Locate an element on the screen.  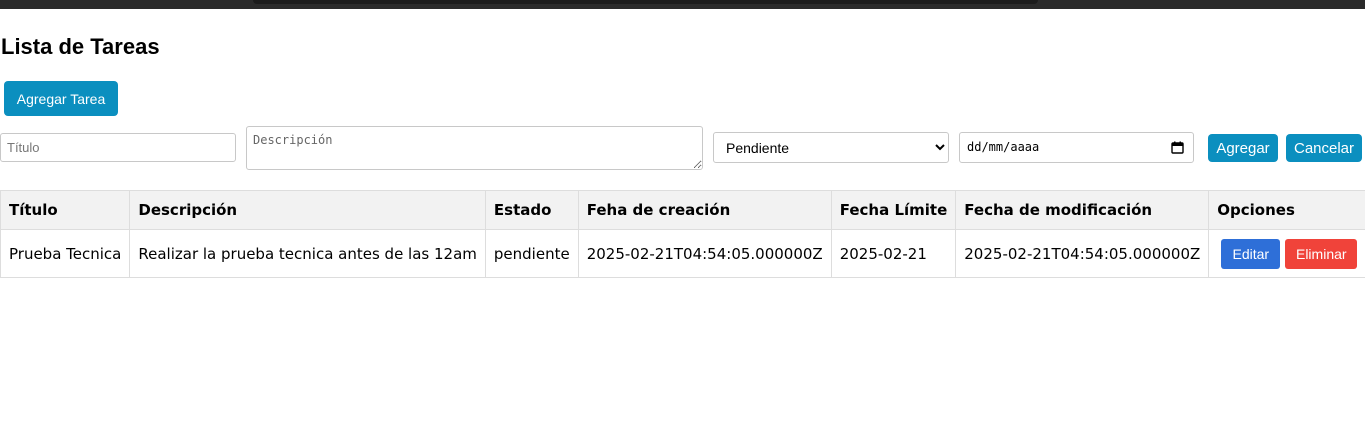
cancel-button: Cancelar is located at coordinates (1324, 148).